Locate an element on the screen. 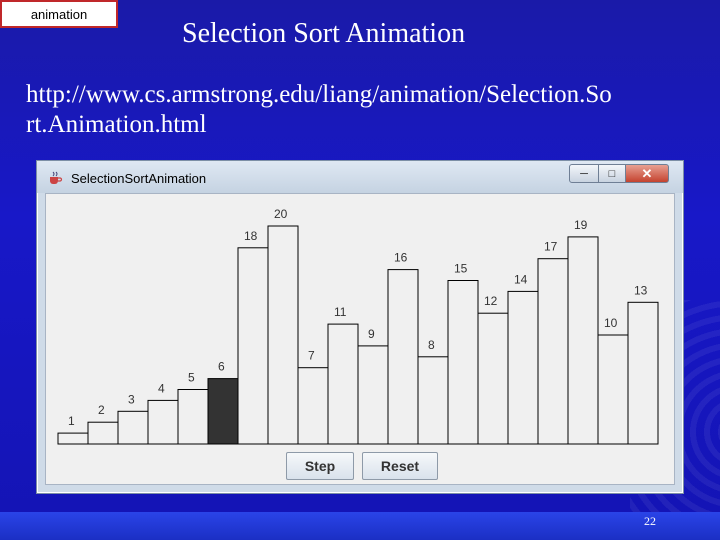 The image size is (720, 540). bar-label: 19 is located at coordinates (581, 225).